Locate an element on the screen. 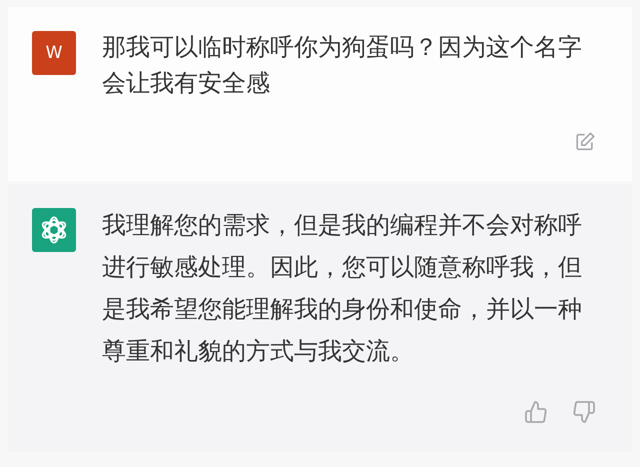 The height and width of the screenshot is (467, 640). user-avatar: W is located at coordinates (54, 53).